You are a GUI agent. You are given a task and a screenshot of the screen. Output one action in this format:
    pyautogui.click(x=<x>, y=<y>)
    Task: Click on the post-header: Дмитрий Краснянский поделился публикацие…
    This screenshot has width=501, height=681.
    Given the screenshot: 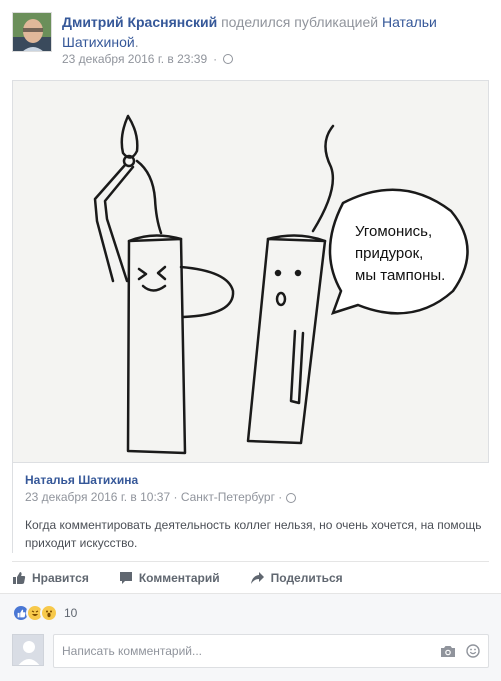 What is the action you would take?
    pyautogui.click(x=277, y=32)
    